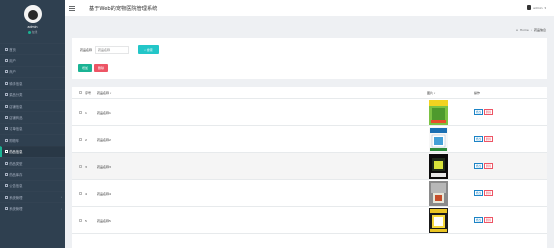 The width and height of the screenshot is (554, 248). I want to click on sidebar-item: 店铺信息, so click(32, 105).